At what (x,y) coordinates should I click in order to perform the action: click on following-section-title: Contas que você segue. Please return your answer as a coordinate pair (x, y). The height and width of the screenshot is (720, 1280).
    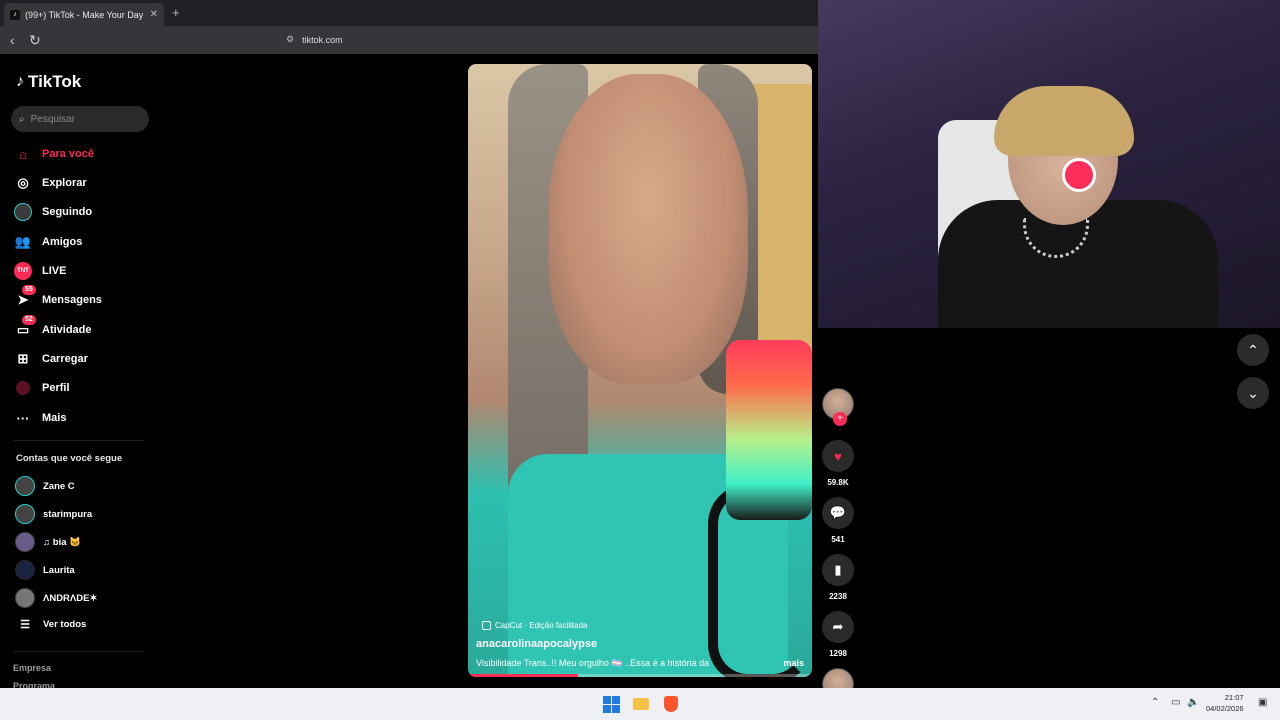
    Looking at the image, I should click on (69, 458).